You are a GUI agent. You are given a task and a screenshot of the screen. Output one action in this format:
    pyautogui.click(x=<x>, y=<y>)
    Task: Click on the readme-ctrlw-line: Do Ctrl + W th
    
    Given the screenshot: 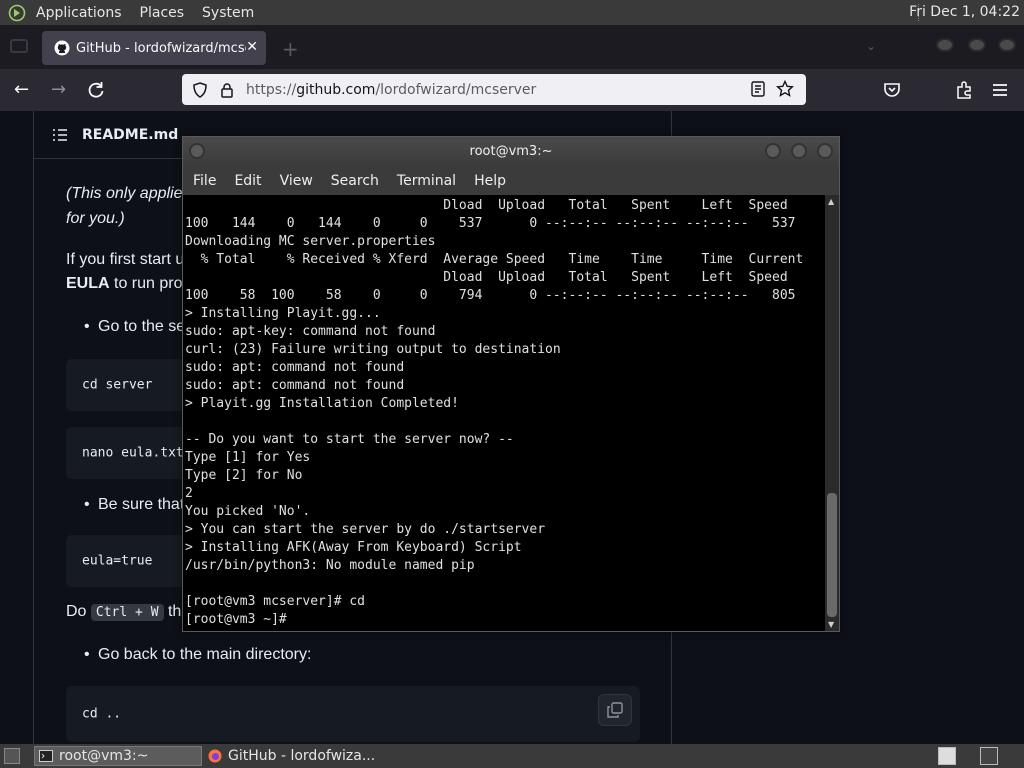 What is the action you would take?
    pyautogui.click(x=123, y=612)
    